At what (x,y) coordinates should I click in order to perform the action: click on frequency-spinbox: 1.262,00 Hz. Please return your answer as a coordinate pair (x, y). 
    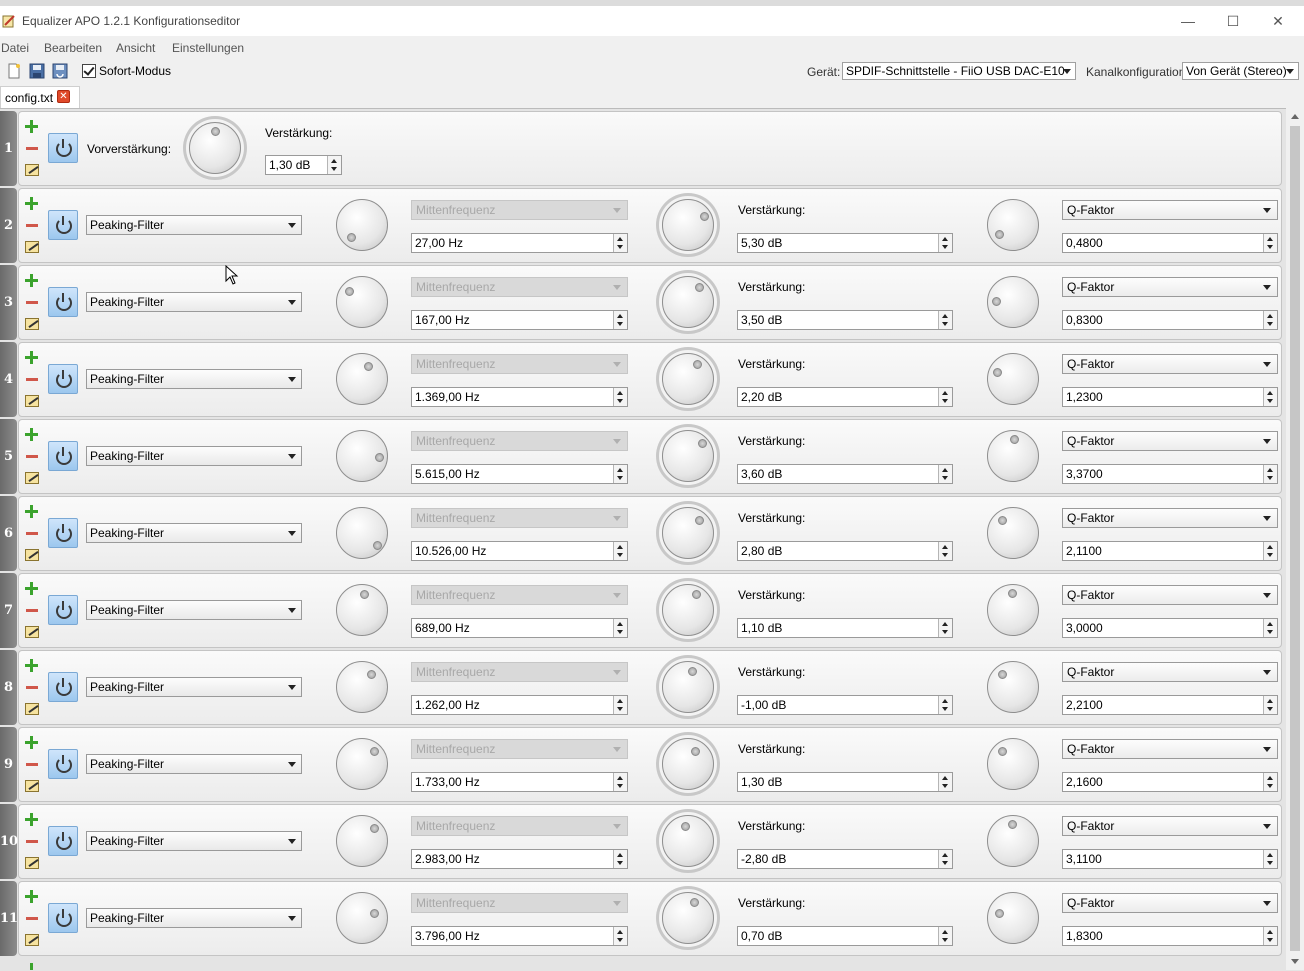
    Looking at the image, I should click on (519, 705).